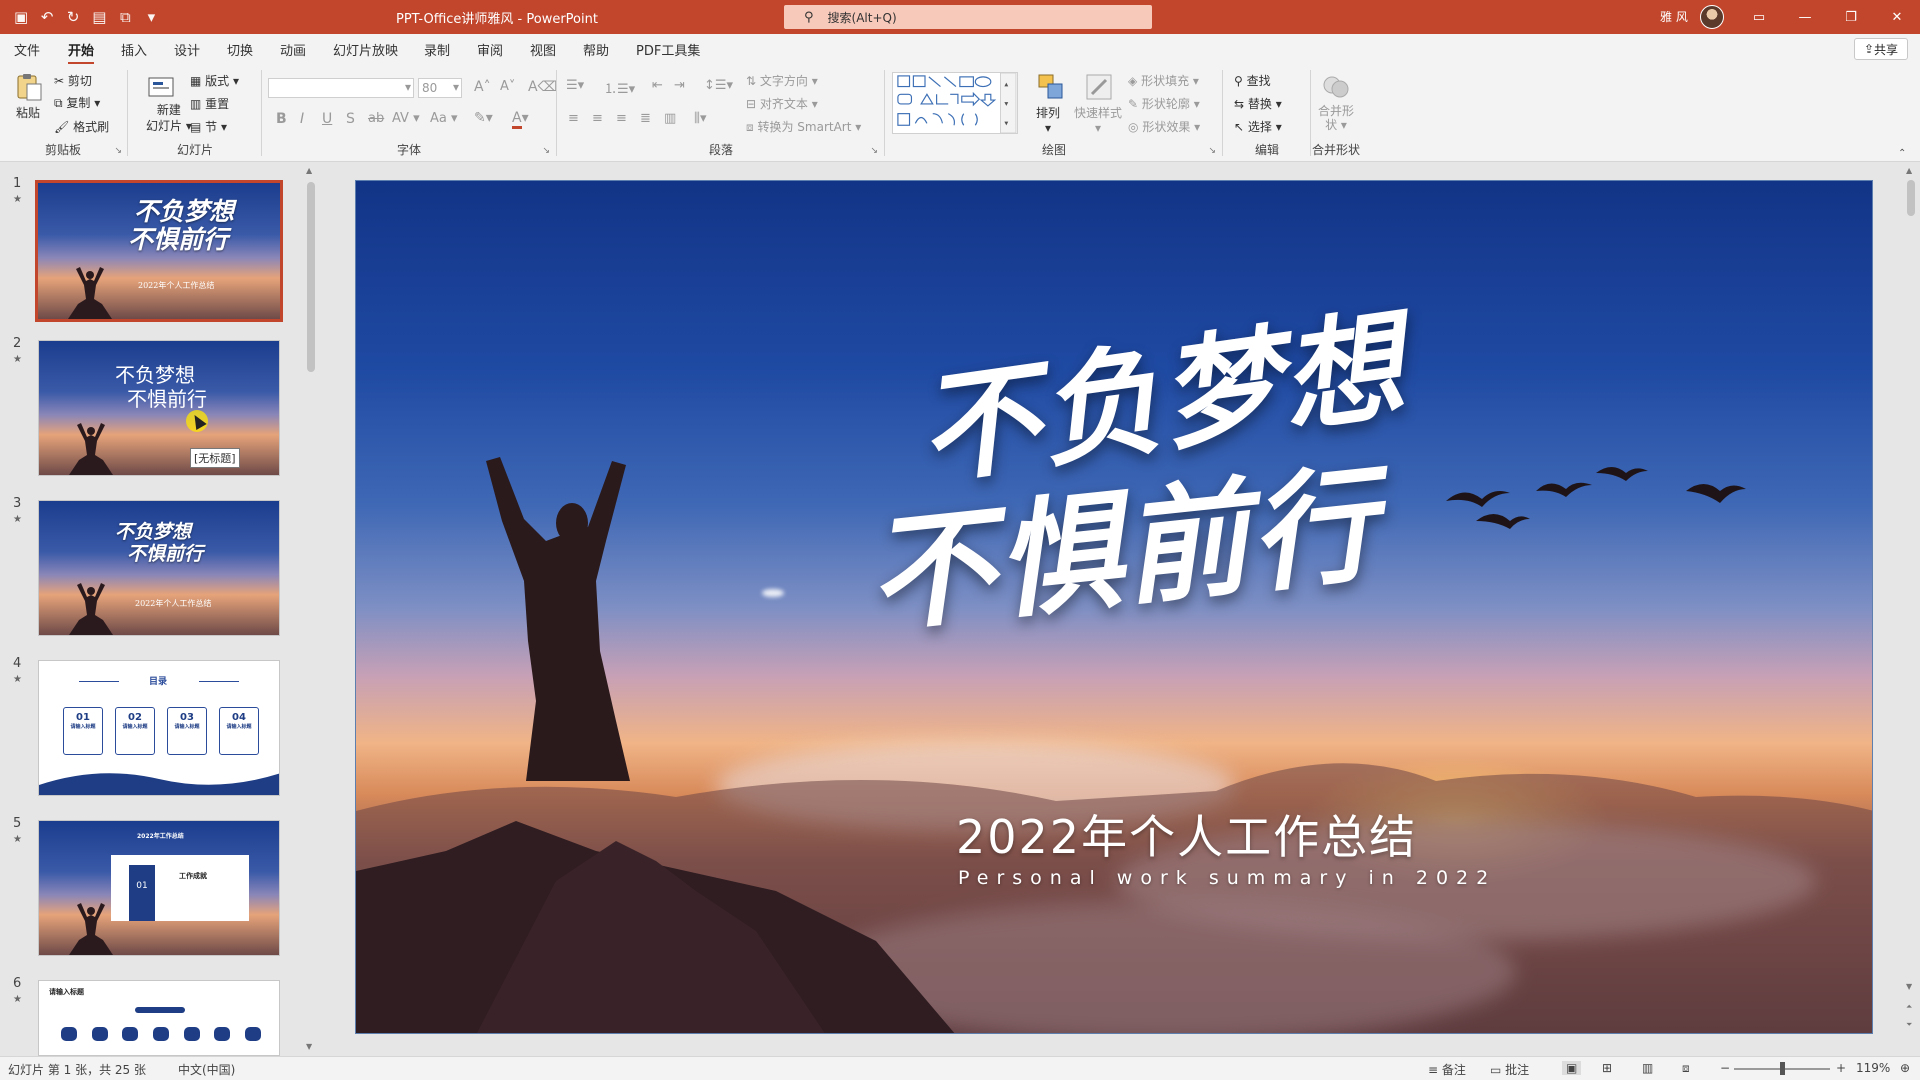 The image size is (1920, 1080). What do you see at coordinates (668, 49) in the screenshot?
I see `tab-pdf-tools: PDF工具集` at bounding box center [668, 49].